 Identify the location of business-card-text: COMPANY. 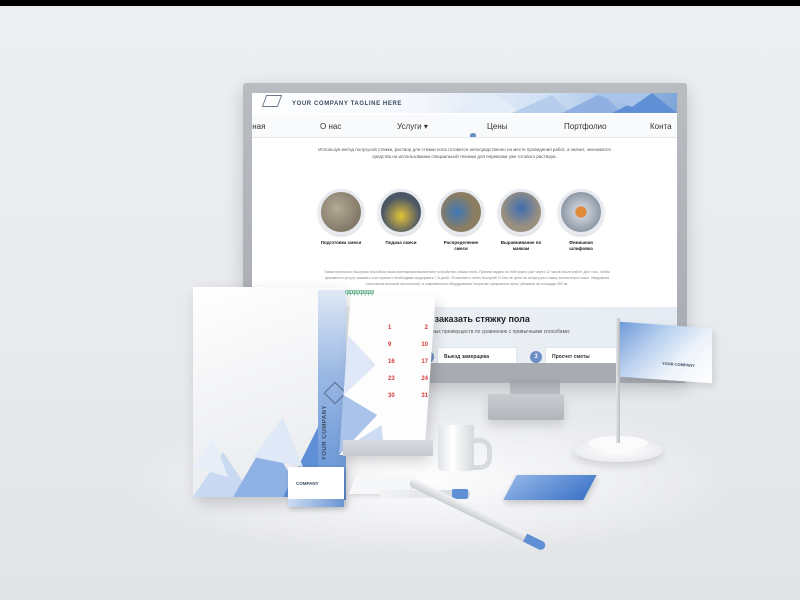
(307, 483).